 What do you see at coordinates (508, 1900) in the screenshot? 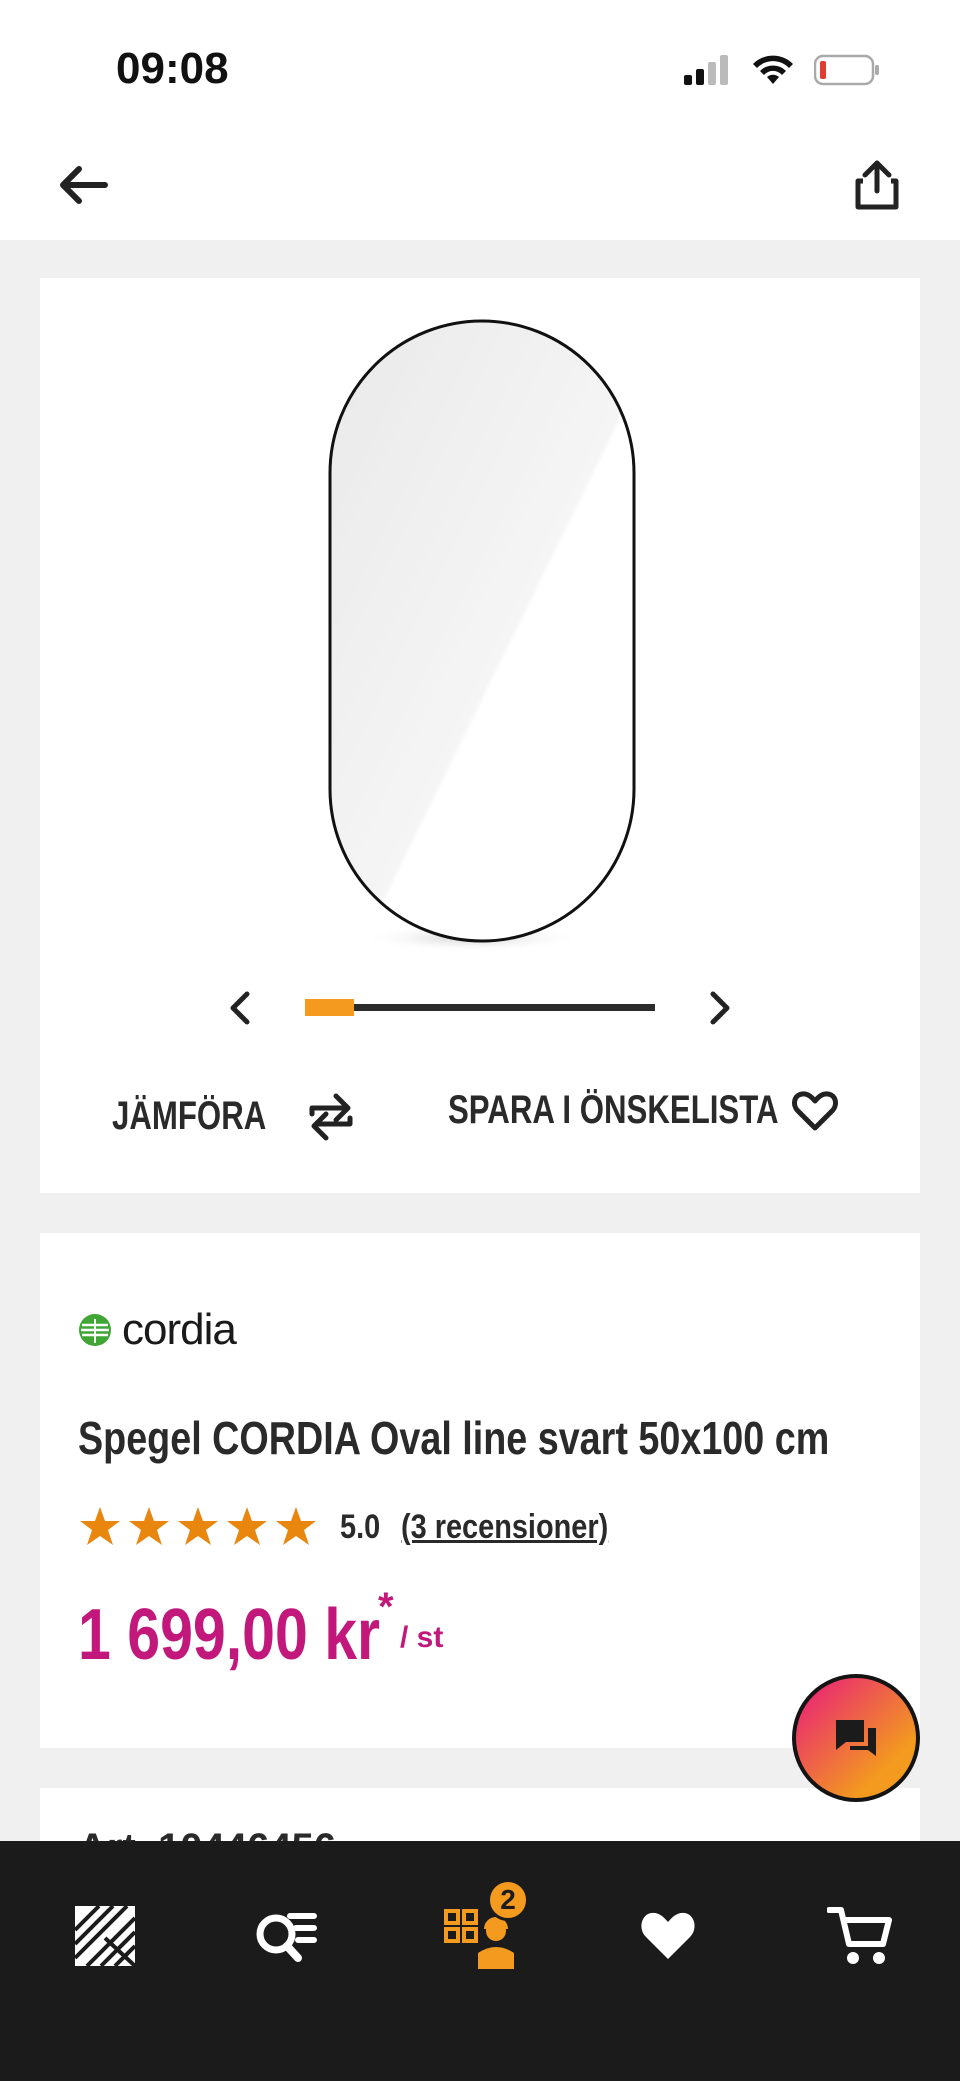
I see `tab-badge: 2` at bounding box center [508, 1900].